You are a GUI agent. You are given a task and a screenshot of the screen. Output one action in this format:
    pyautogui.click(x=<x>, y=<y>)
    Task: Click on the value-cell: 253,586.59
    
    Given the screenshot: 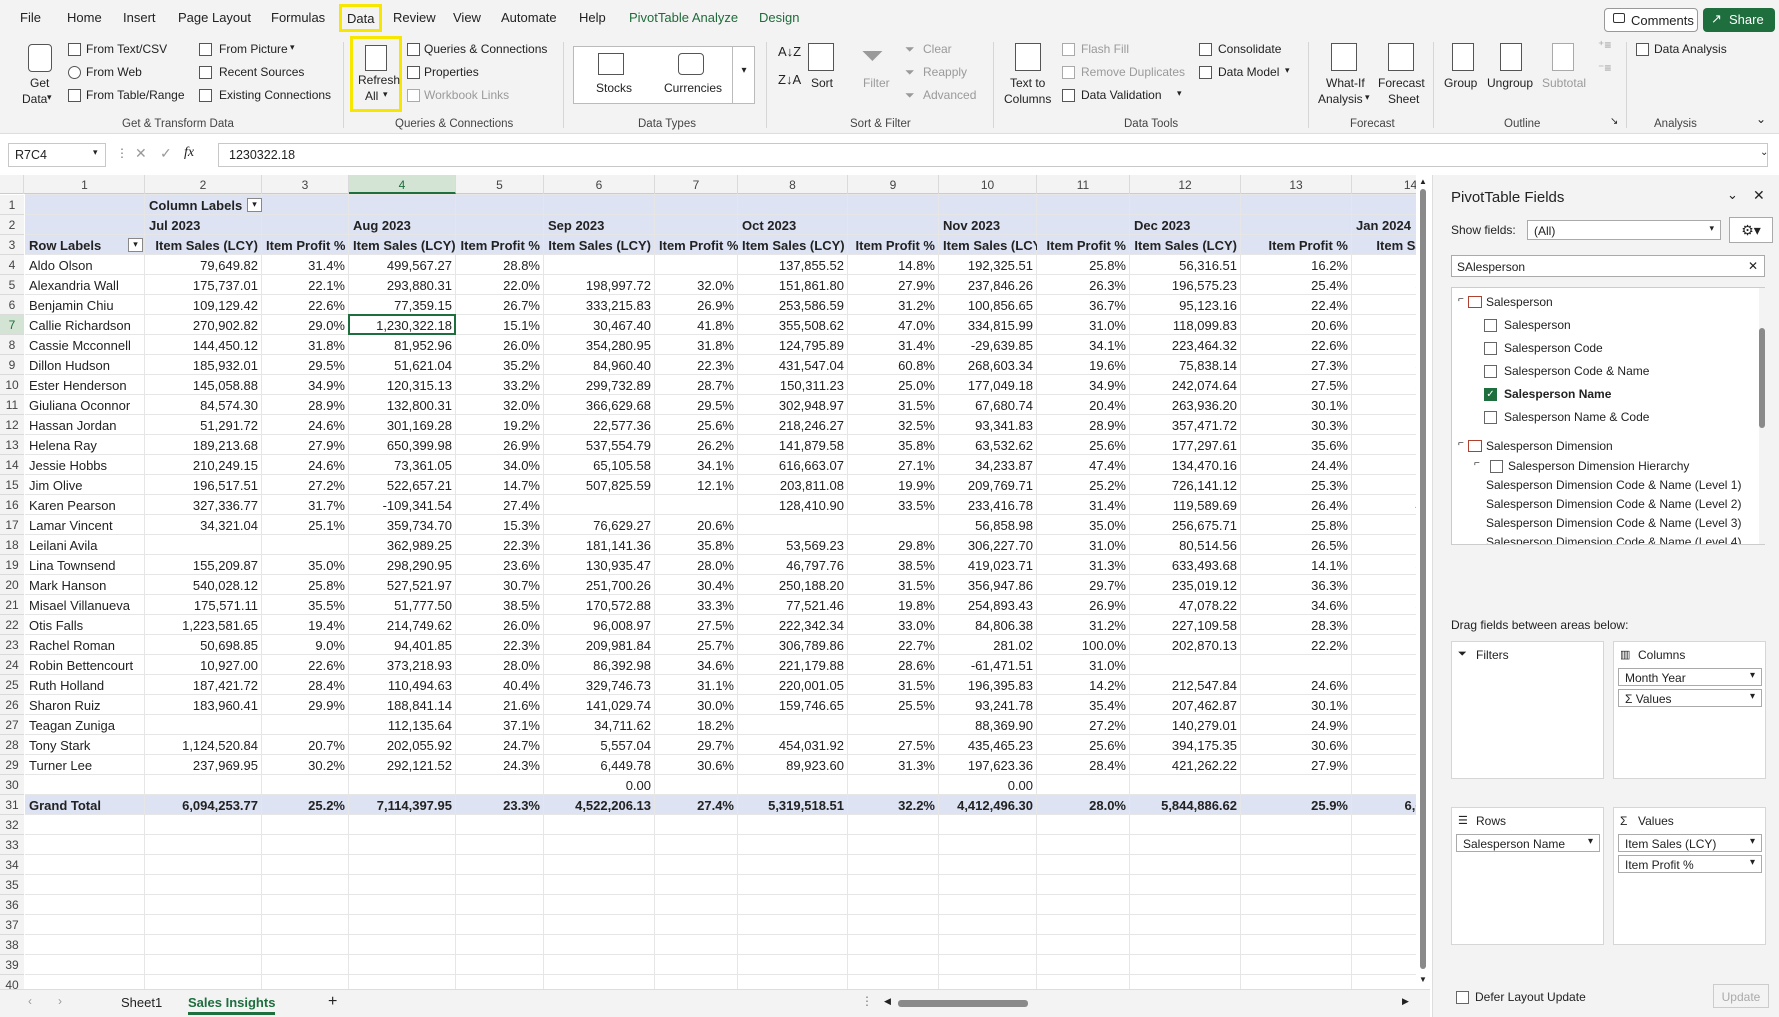 What is the action you would take?
    pyautogui.click(x=793, y=305)
    